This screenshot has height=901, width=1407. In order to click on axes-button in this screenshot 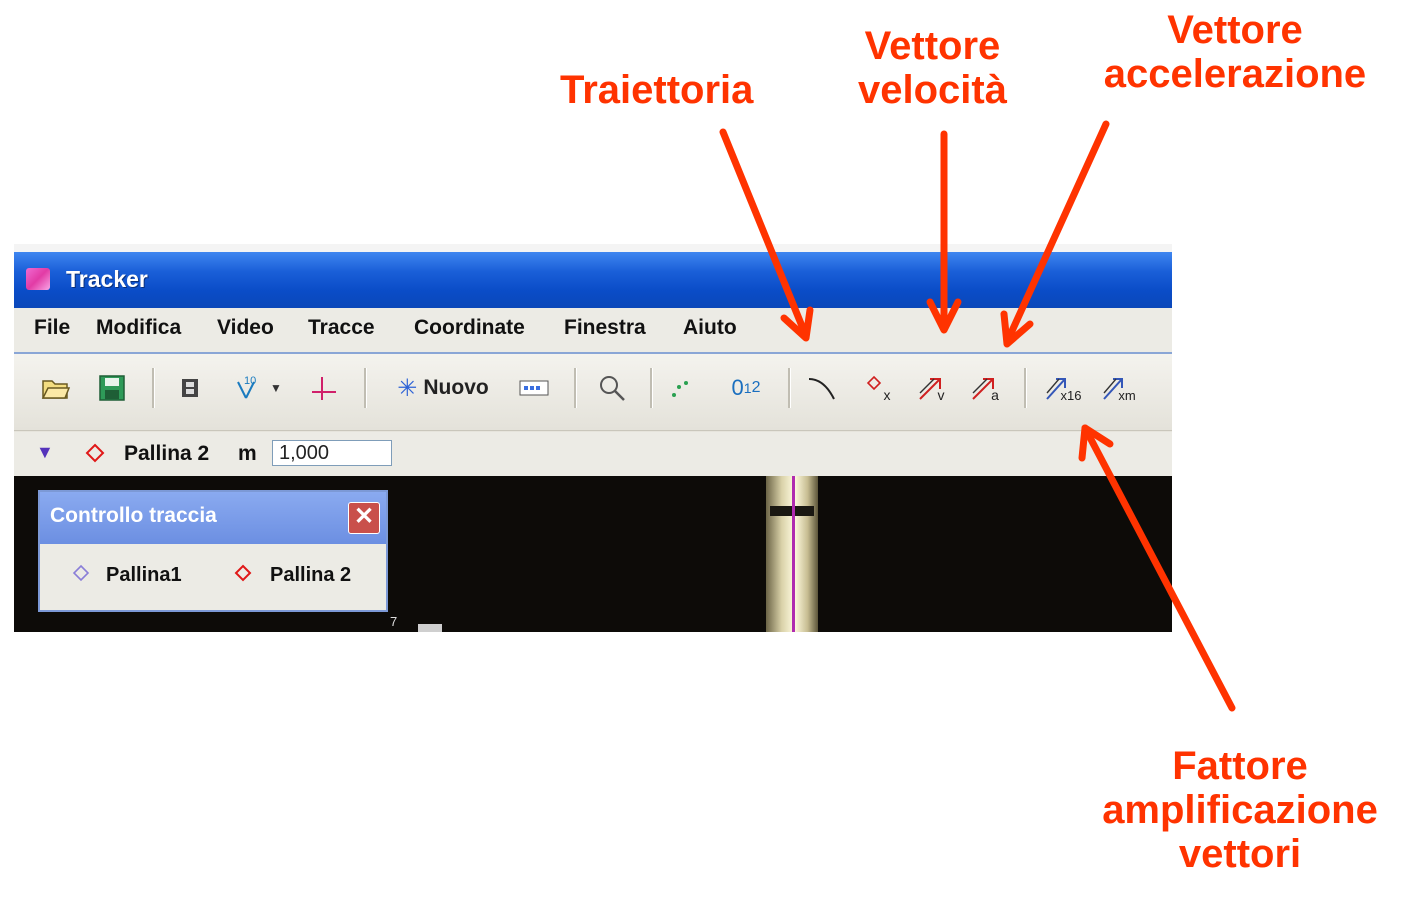, I will do `click(324, 388)`.